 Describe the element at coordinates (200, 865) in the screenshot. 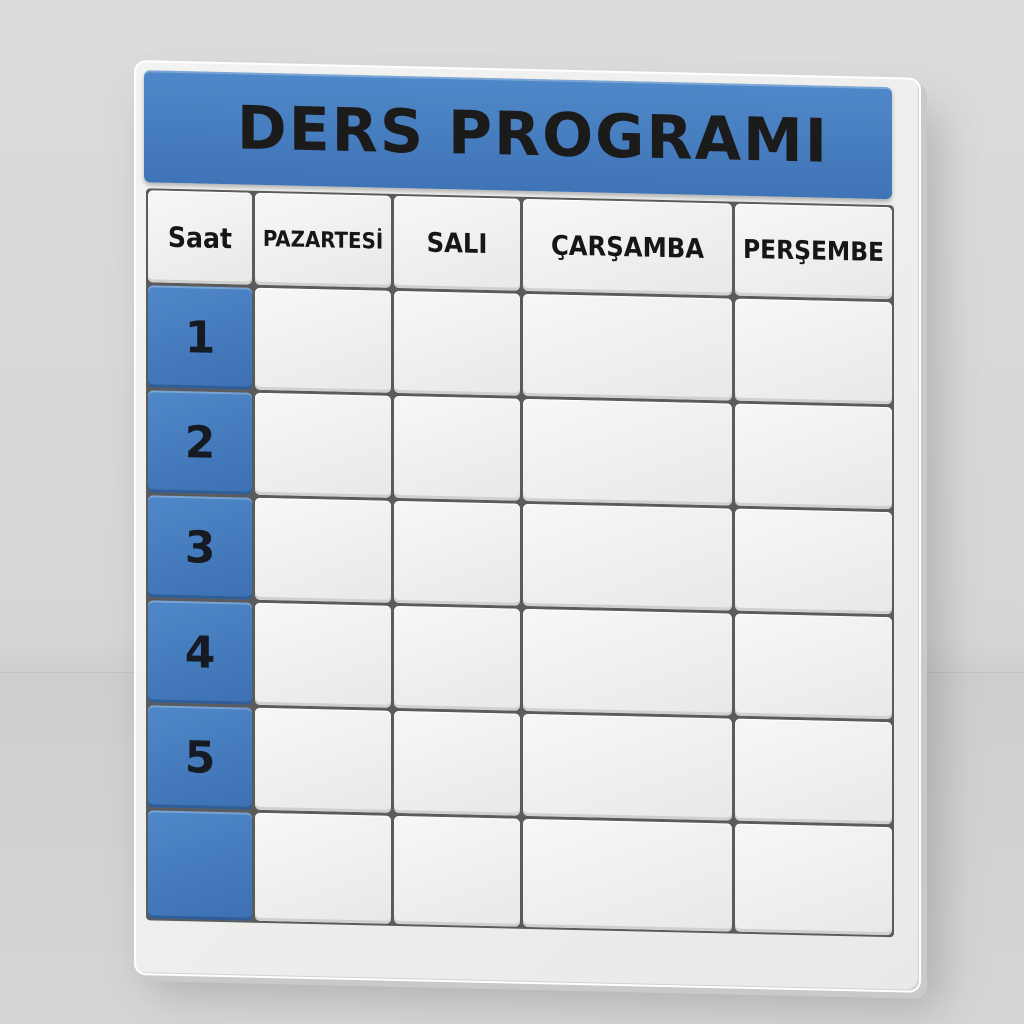

I see `period-number` at that location.